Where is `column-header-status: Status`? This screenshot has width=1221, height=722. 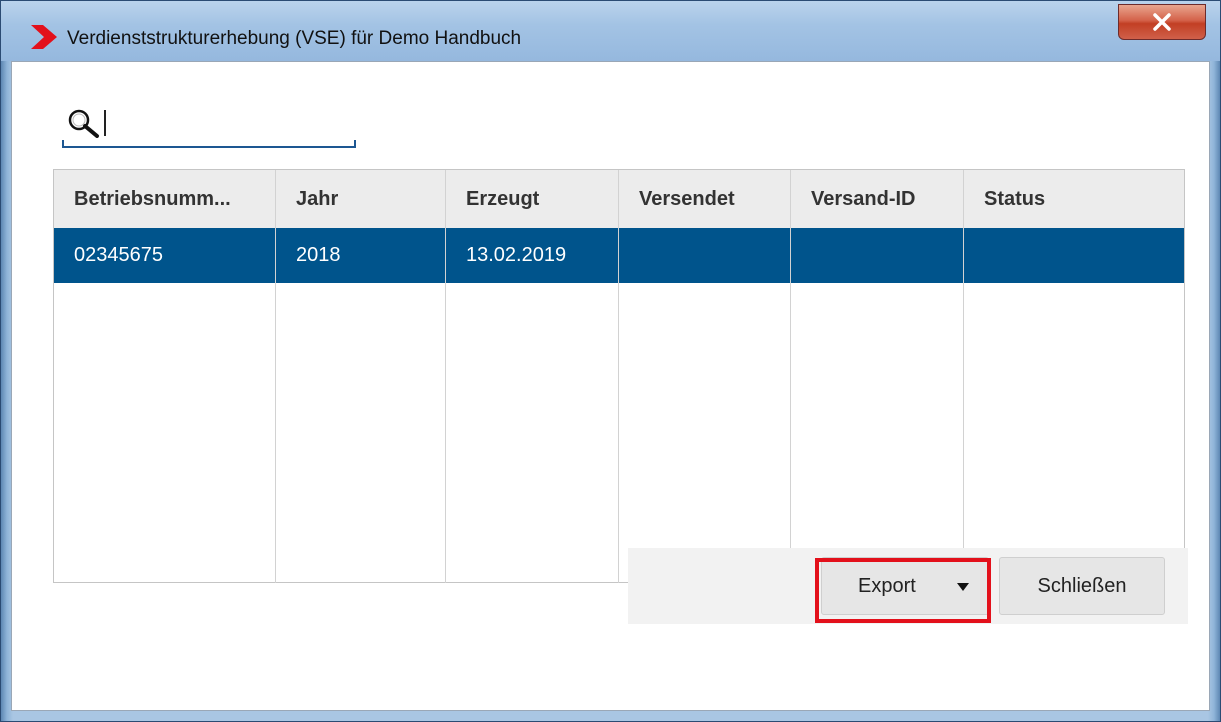 column-header-status: Status is located at coordinates (1074, 199).